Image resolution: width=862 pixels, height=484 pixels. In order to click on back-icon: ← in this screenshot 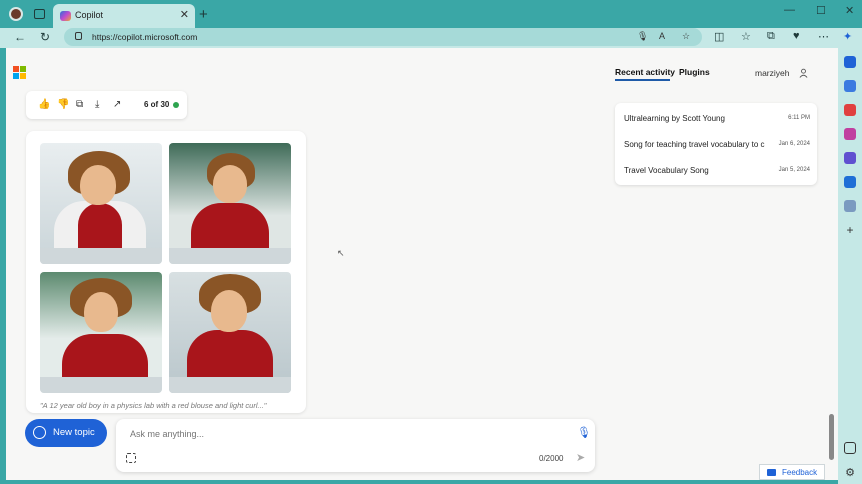, I will do `click(20, 37)`.